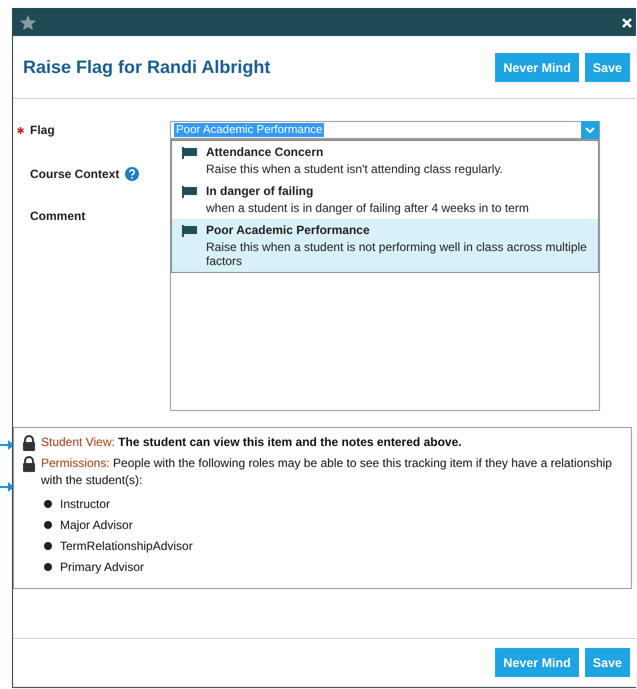 This screenshot has width=637, height=689. Describe the element at coordinates (385, 199) in the screenshot. I see `dropdown-option: In danger of failing when a student is in danger of failing after 4 weeks in to term` at that location.